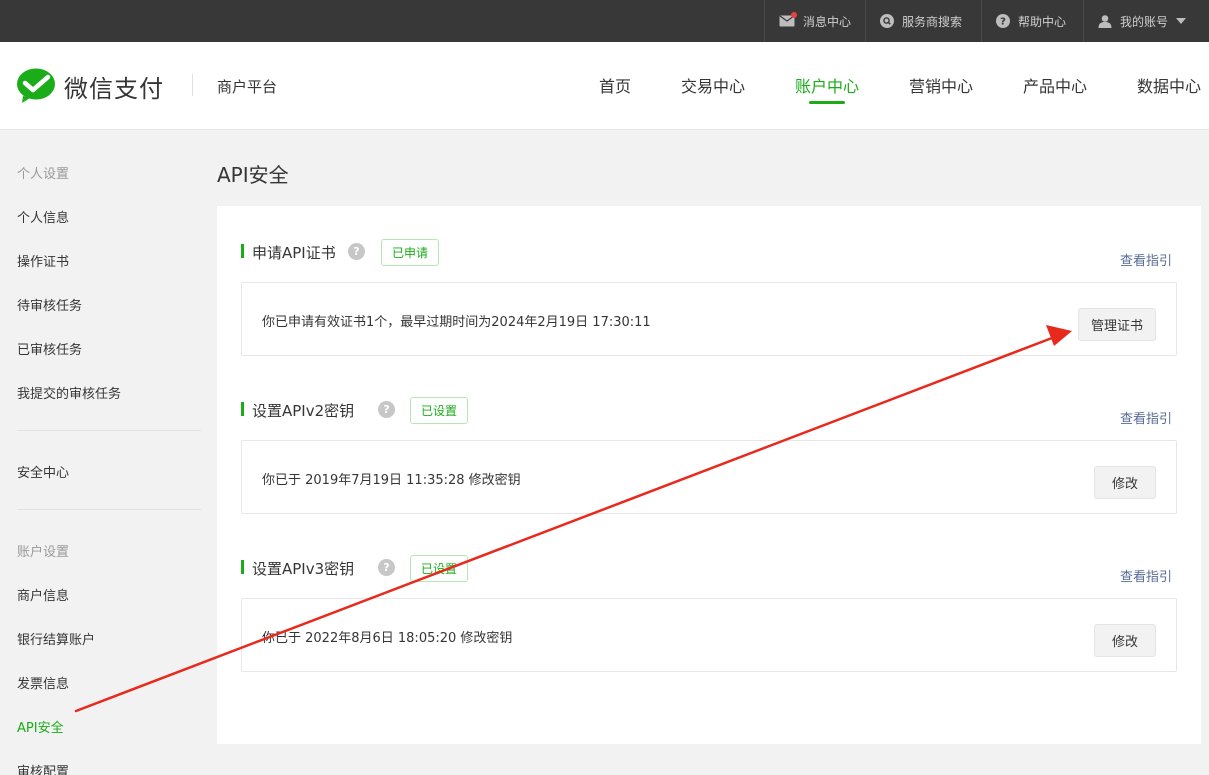 The height and width of the screenshot is (775, 1209). Describe the element at coordinates (303, 569) in the screenshot. I see `section-title-apiv3-key: 设置APIv3密钥` at that location.